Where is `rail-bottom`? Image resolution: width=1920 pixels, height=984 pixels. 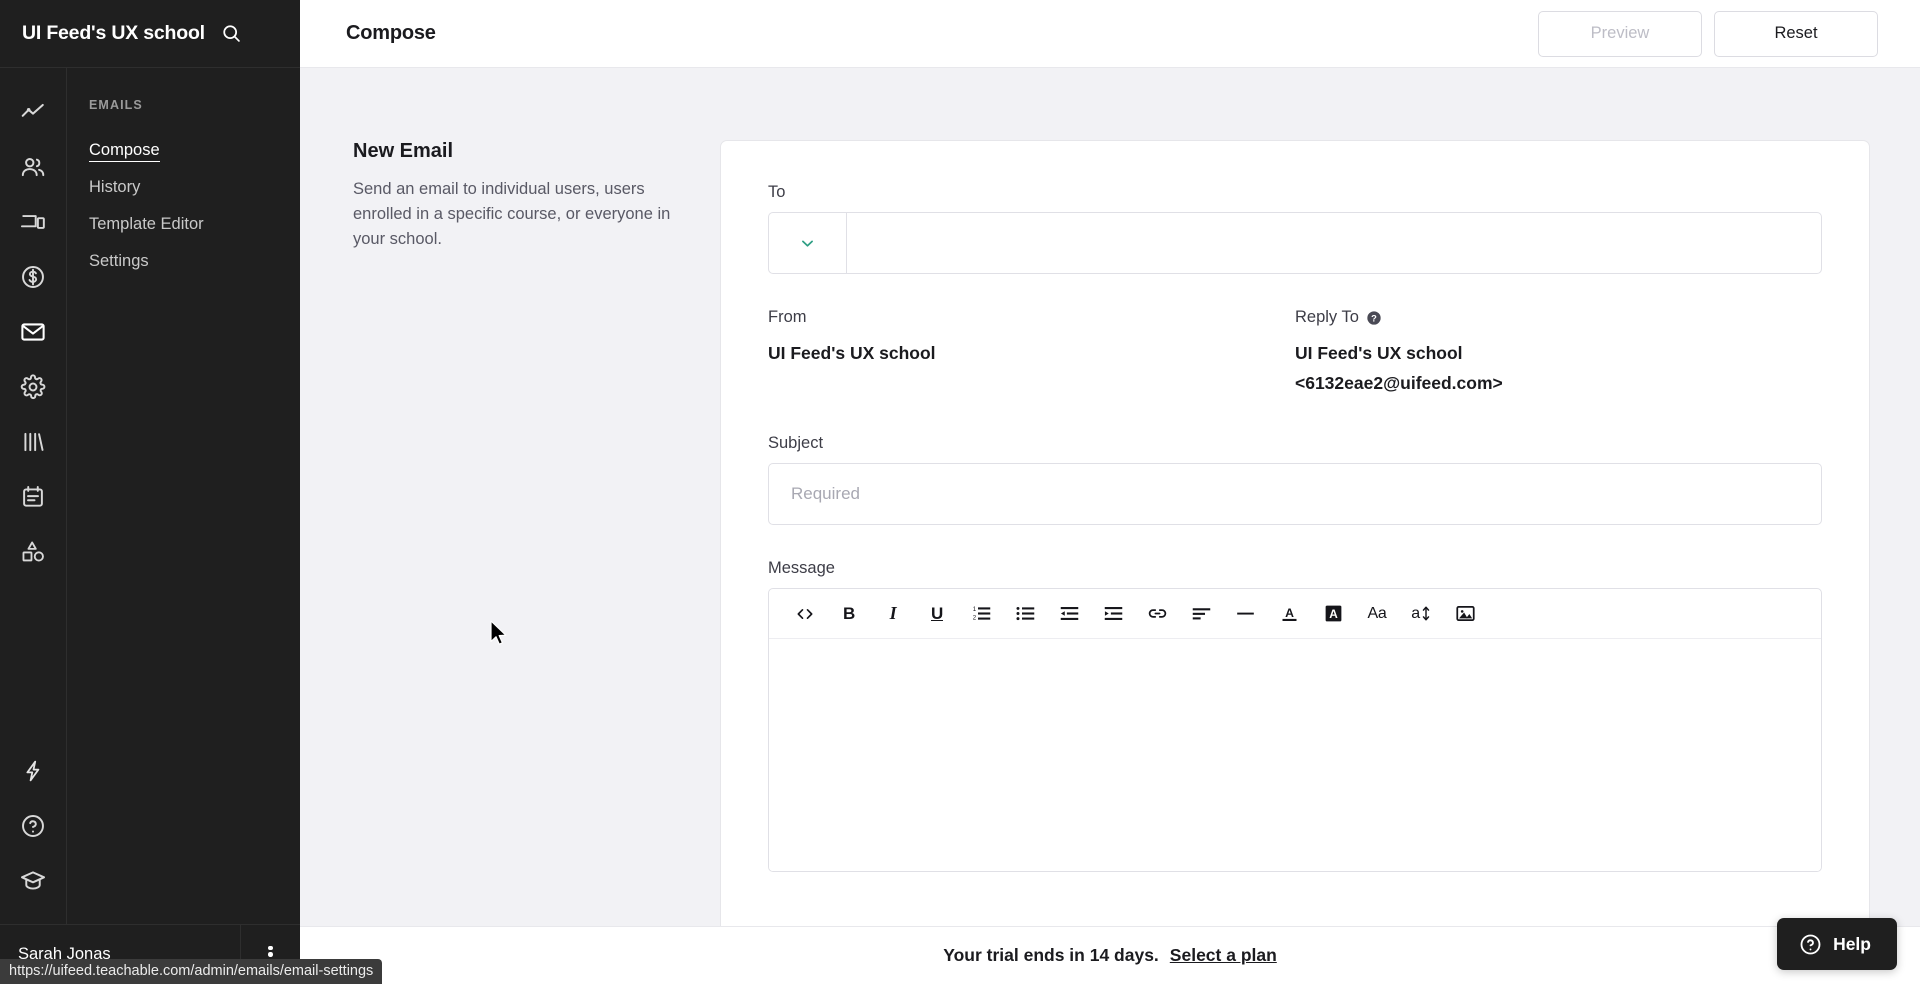 rail-bottom is located at coordinates (33, 833).